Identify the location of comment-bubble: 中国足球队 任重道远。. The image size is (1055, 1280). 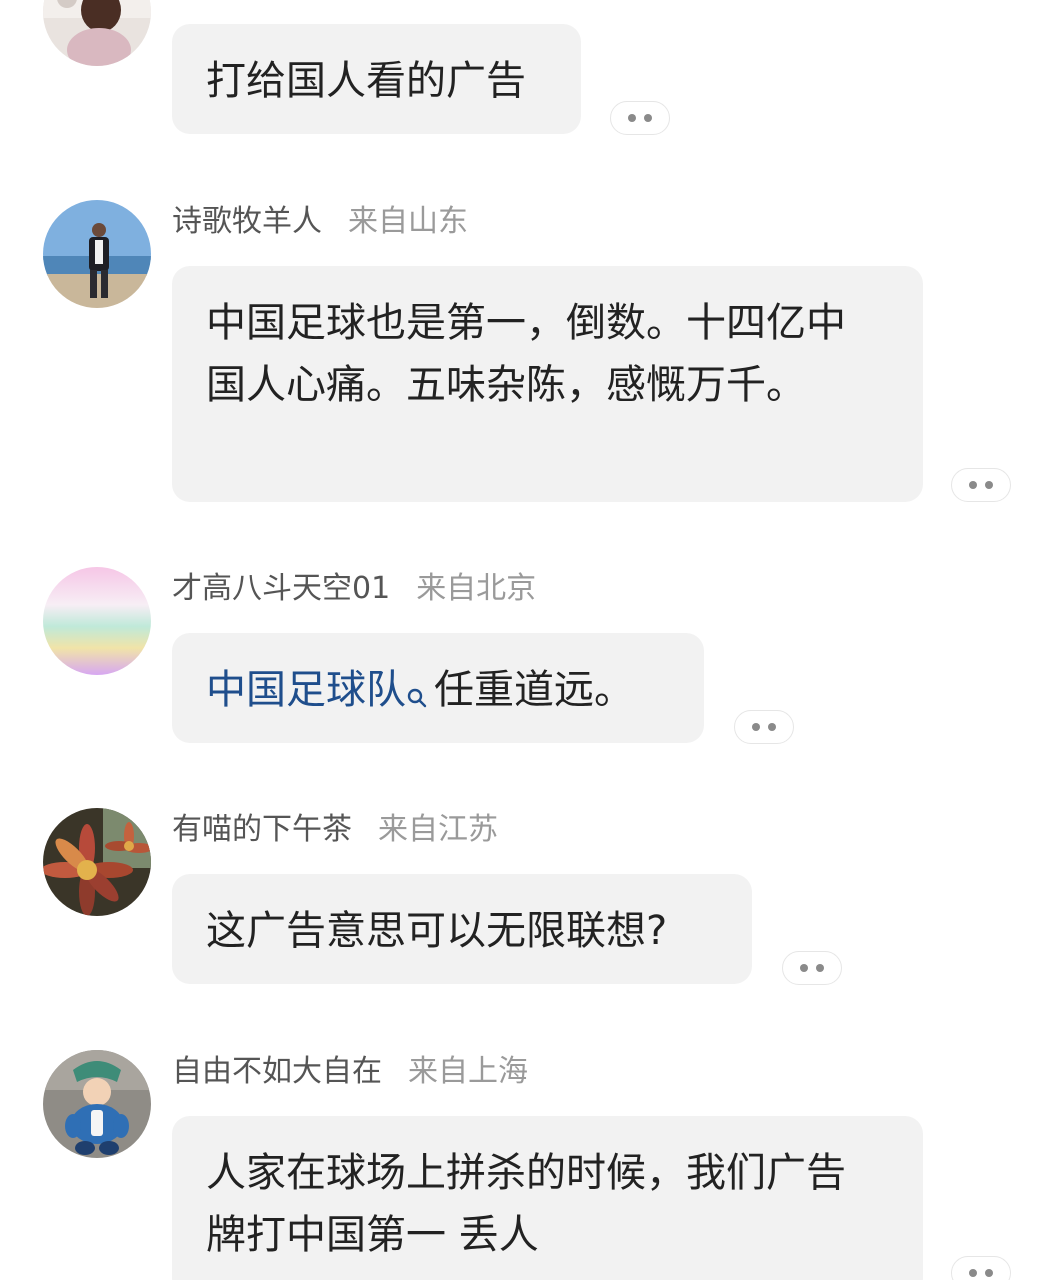
(438, 688).